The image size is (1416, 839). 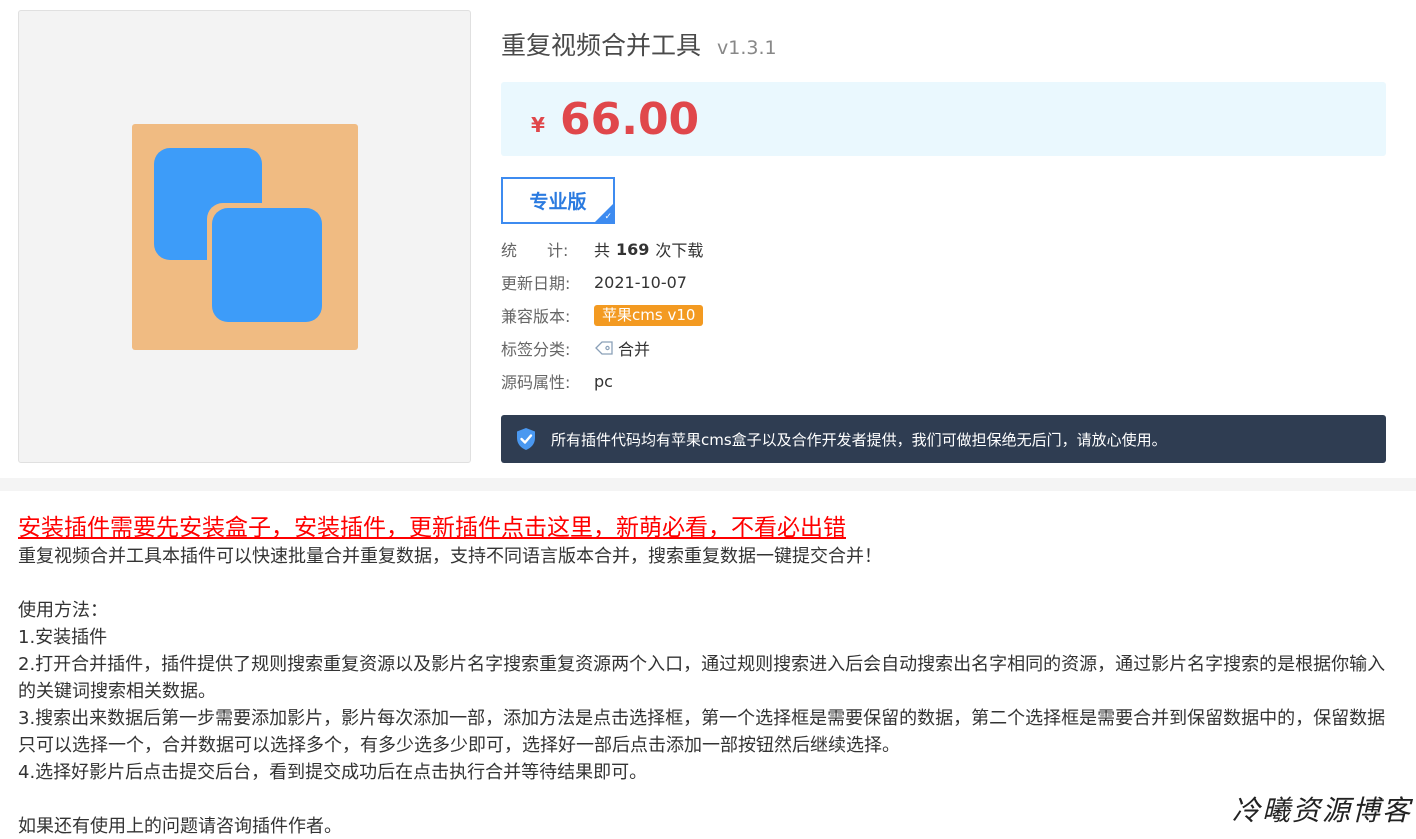 I want to click on watermark-text: 冷曦资源博客, so click(x=1321, y=810).